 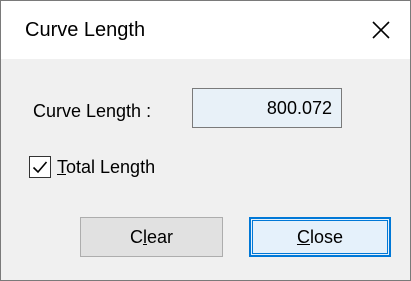 I want to click on curve-length-value: 800.072, so click(x=299, y=108).